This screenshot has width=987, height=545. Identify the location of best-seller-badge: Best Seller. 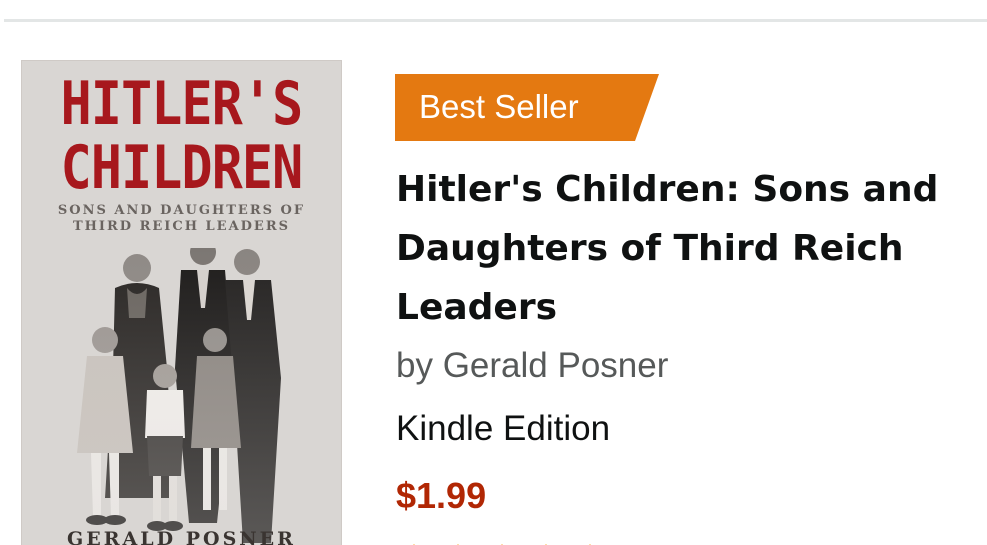
(527, 107).